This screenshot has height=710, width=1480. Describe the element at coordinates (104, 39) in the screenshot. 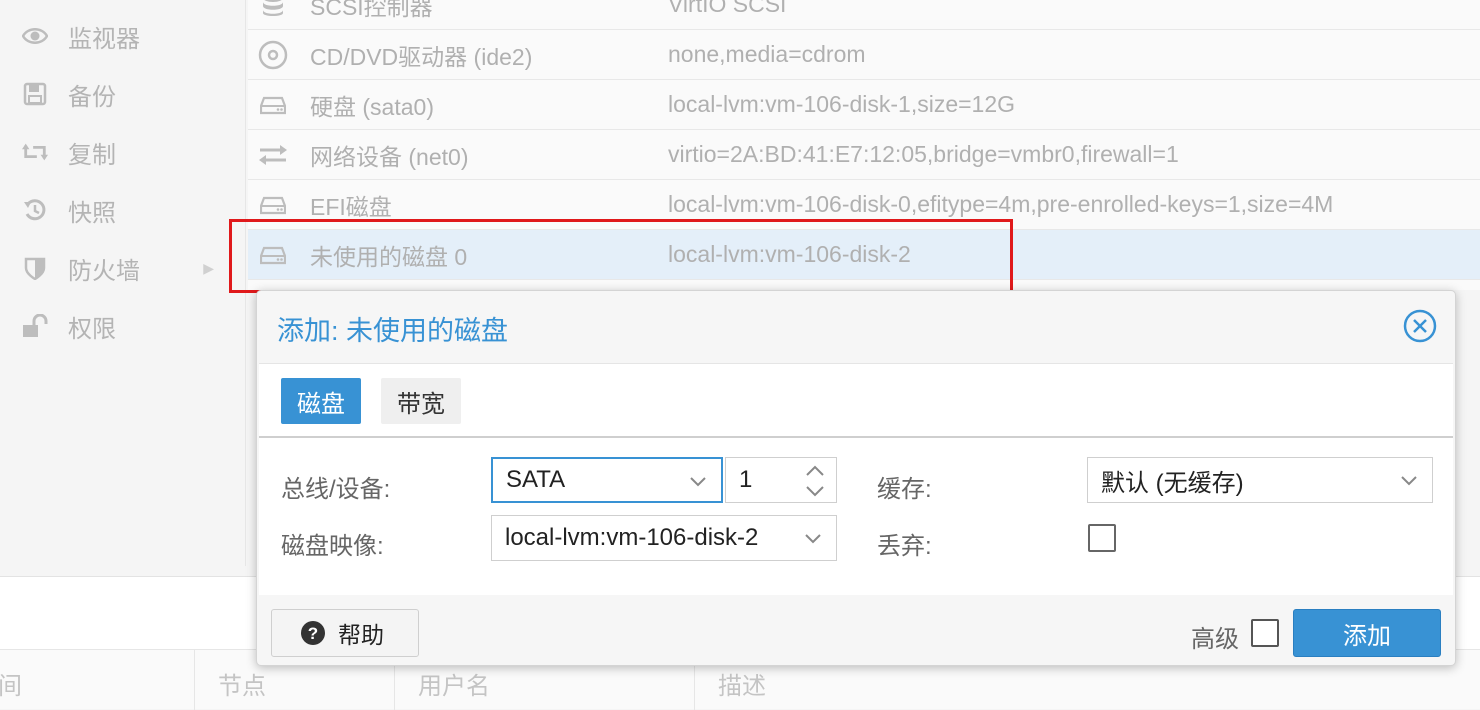

I see `sidebar-item-label: 监视器` at that location.